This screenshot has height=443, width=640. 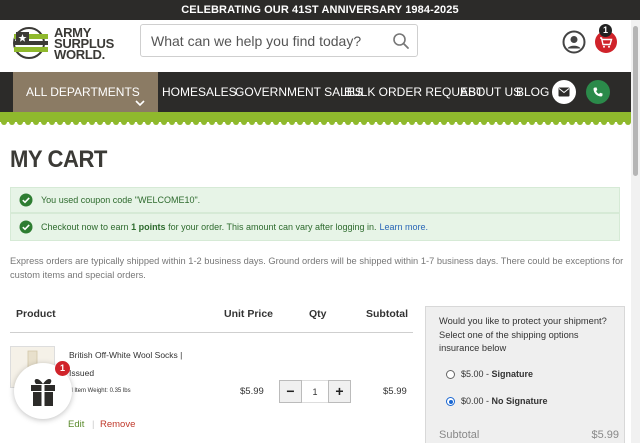 What do you see at coordinates (315, 391) in the screenshot?
I see `quantity-input: 1` at bounding box center [315, 391].